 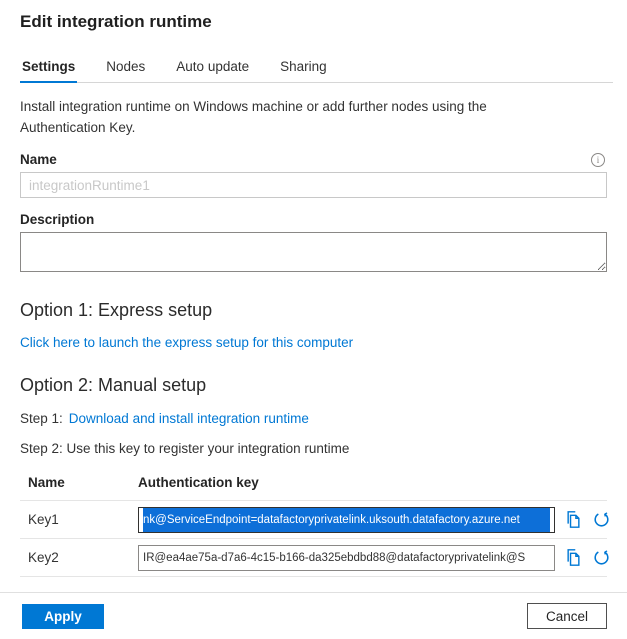 I want to click on tabbar: Settings Nodes Auto update Sharing, so click(x=316, y=71).